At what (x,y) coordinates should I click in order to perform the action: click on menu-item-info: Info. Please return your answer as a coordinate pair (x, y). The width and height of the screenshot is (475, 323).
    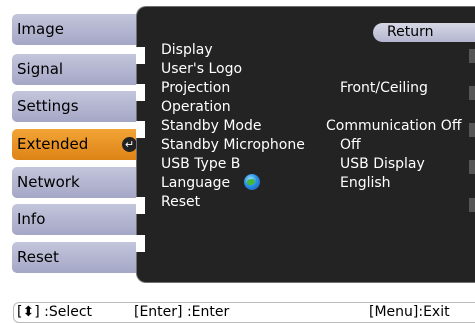
    Looking at the image, I should click on (77, 219).